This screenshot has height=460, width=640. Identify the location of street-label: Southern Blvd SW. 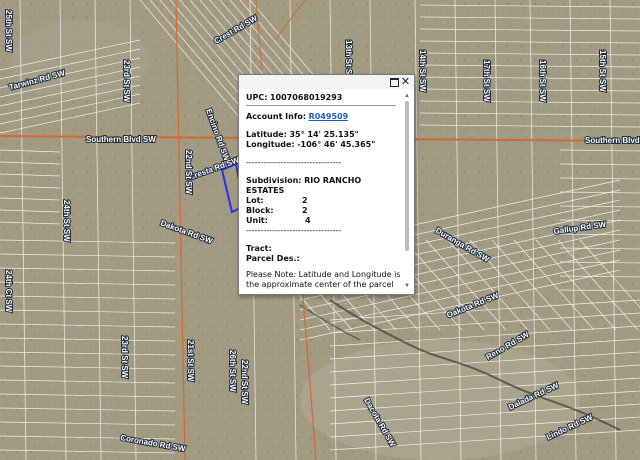
(121, 139).